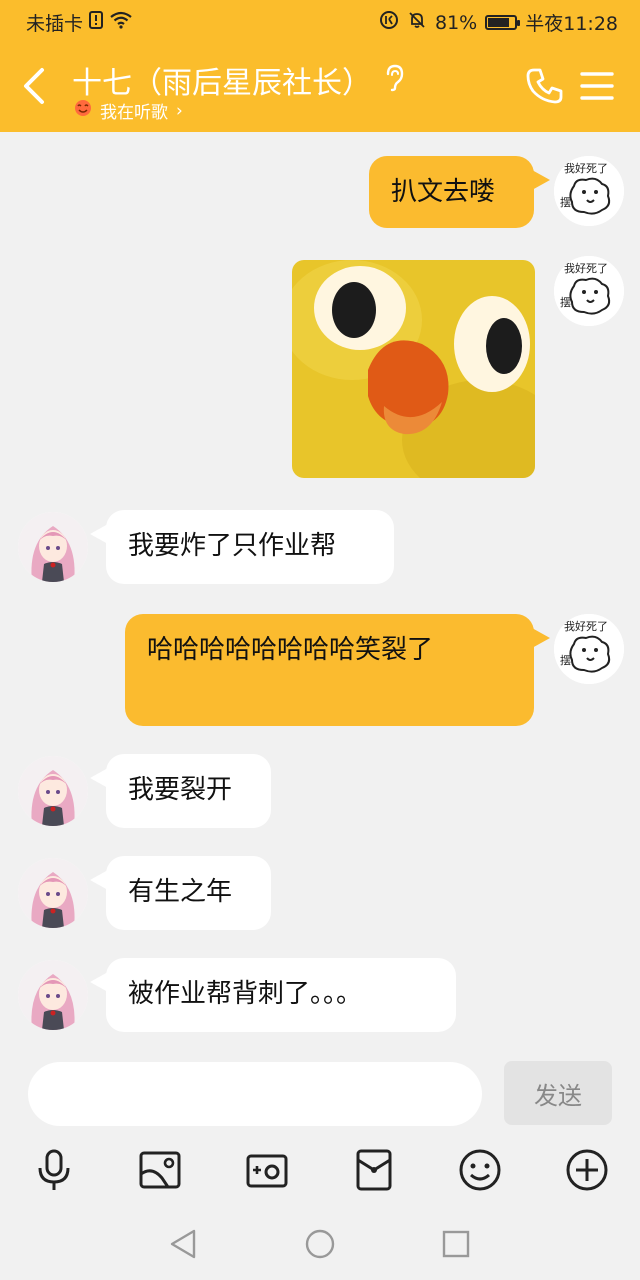  I want to click on back-triangle-icon, so click(183, 1244).